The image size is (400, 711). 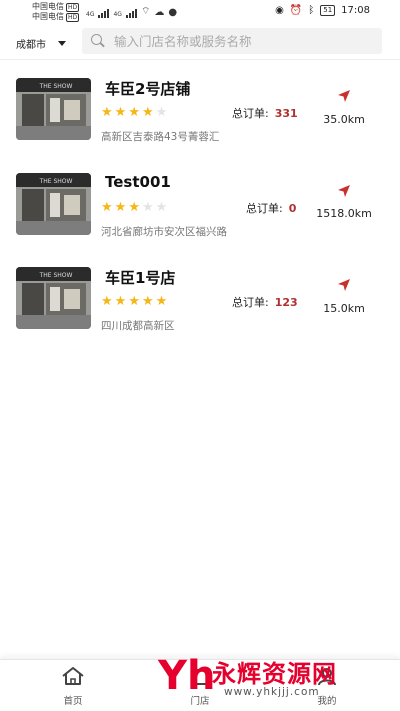 I want to click on order-value: 331, so click(x=286, y=113).